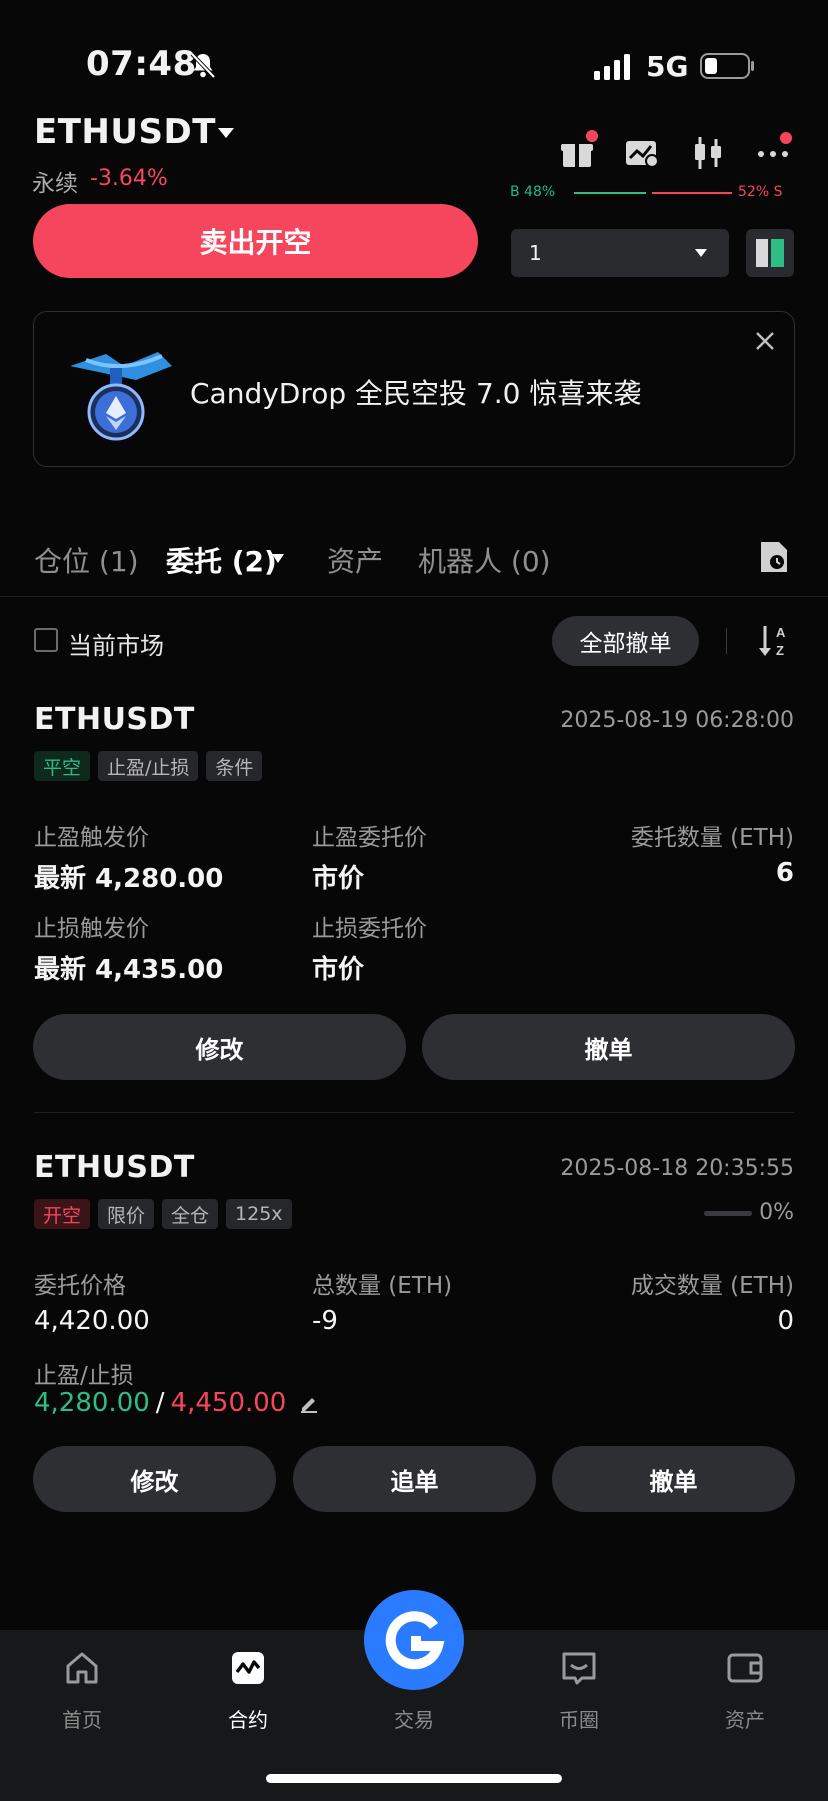  I want to click on total-qty-value: -9, so click(325, 1321).